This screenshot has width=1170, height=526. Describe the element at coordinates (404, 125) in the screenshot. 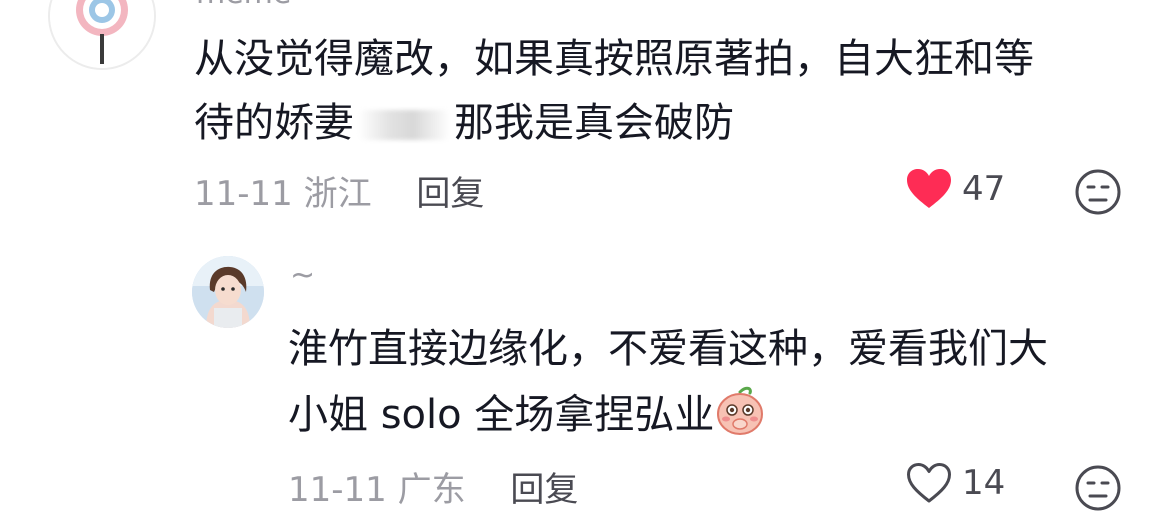

I see `blurred-text` at that location.